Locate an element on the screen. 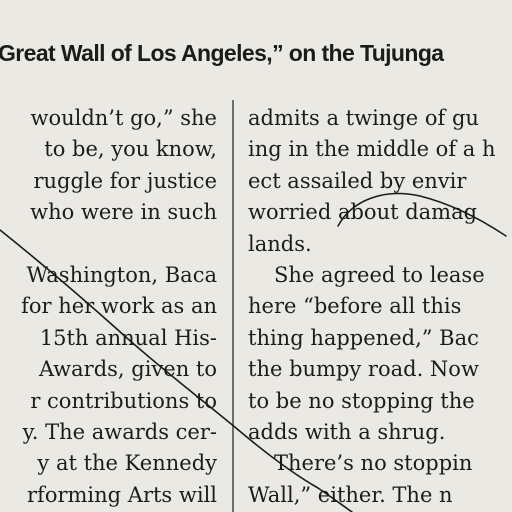 This screenshot has width=512, height=512. article-line: to be, you know, is located at coordinates (130, 149).